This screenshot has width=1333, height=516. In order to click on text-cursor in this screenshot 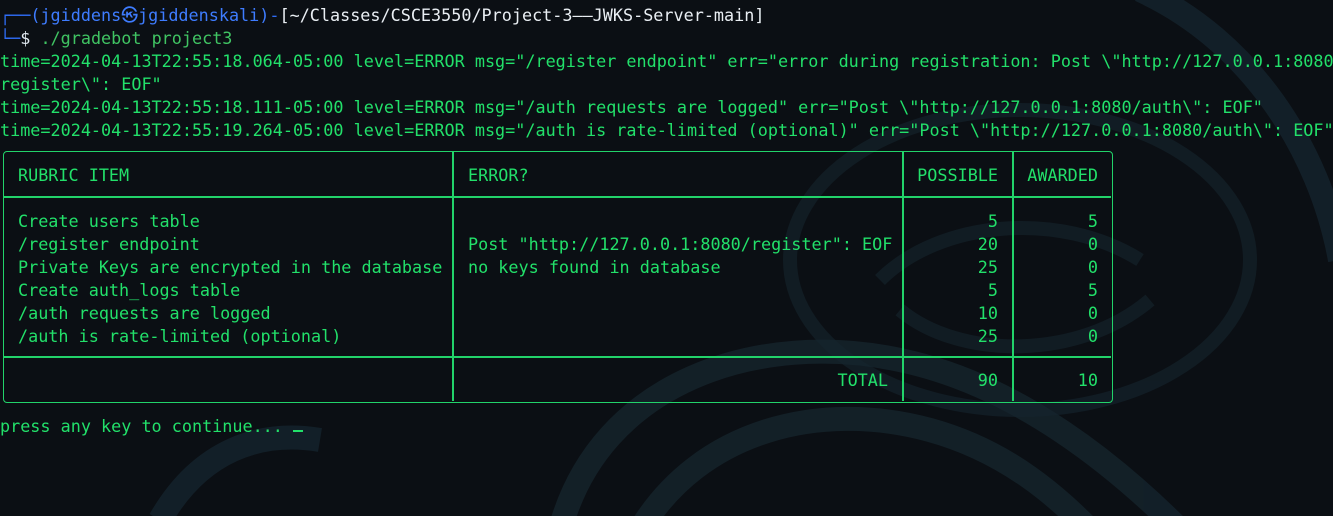, I will do `click(298, 431)`.